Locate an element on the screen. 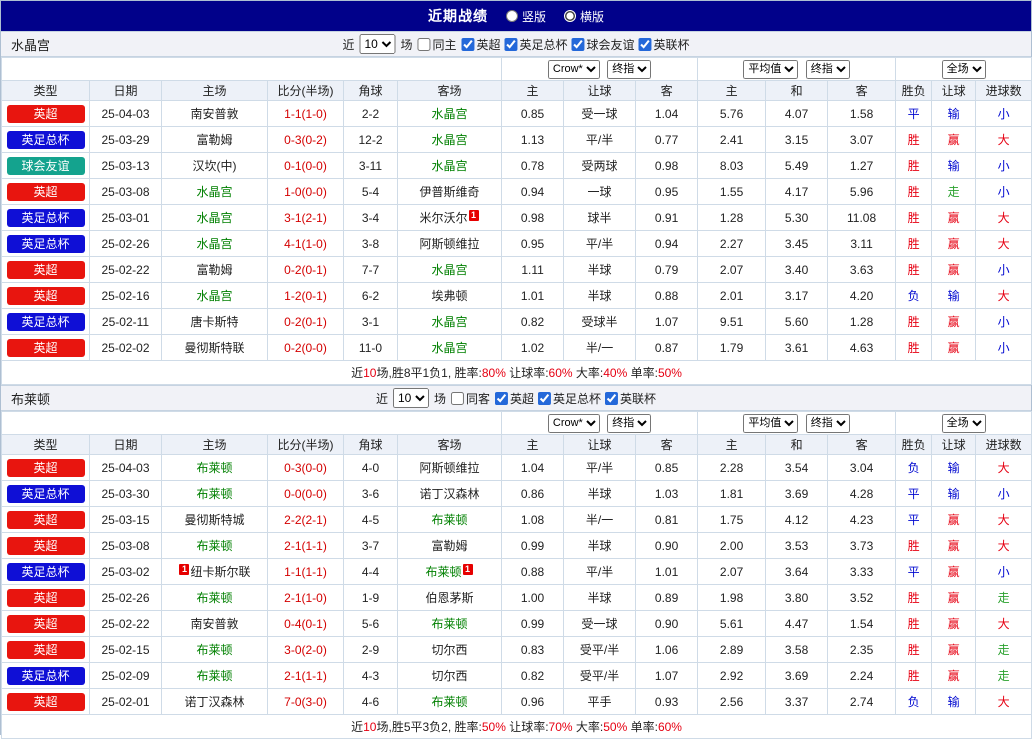 The width and height of the screenshot is (1032, 739). title-bar: 近期战绩 竖版 横版 is located at coordinates (516, 16).